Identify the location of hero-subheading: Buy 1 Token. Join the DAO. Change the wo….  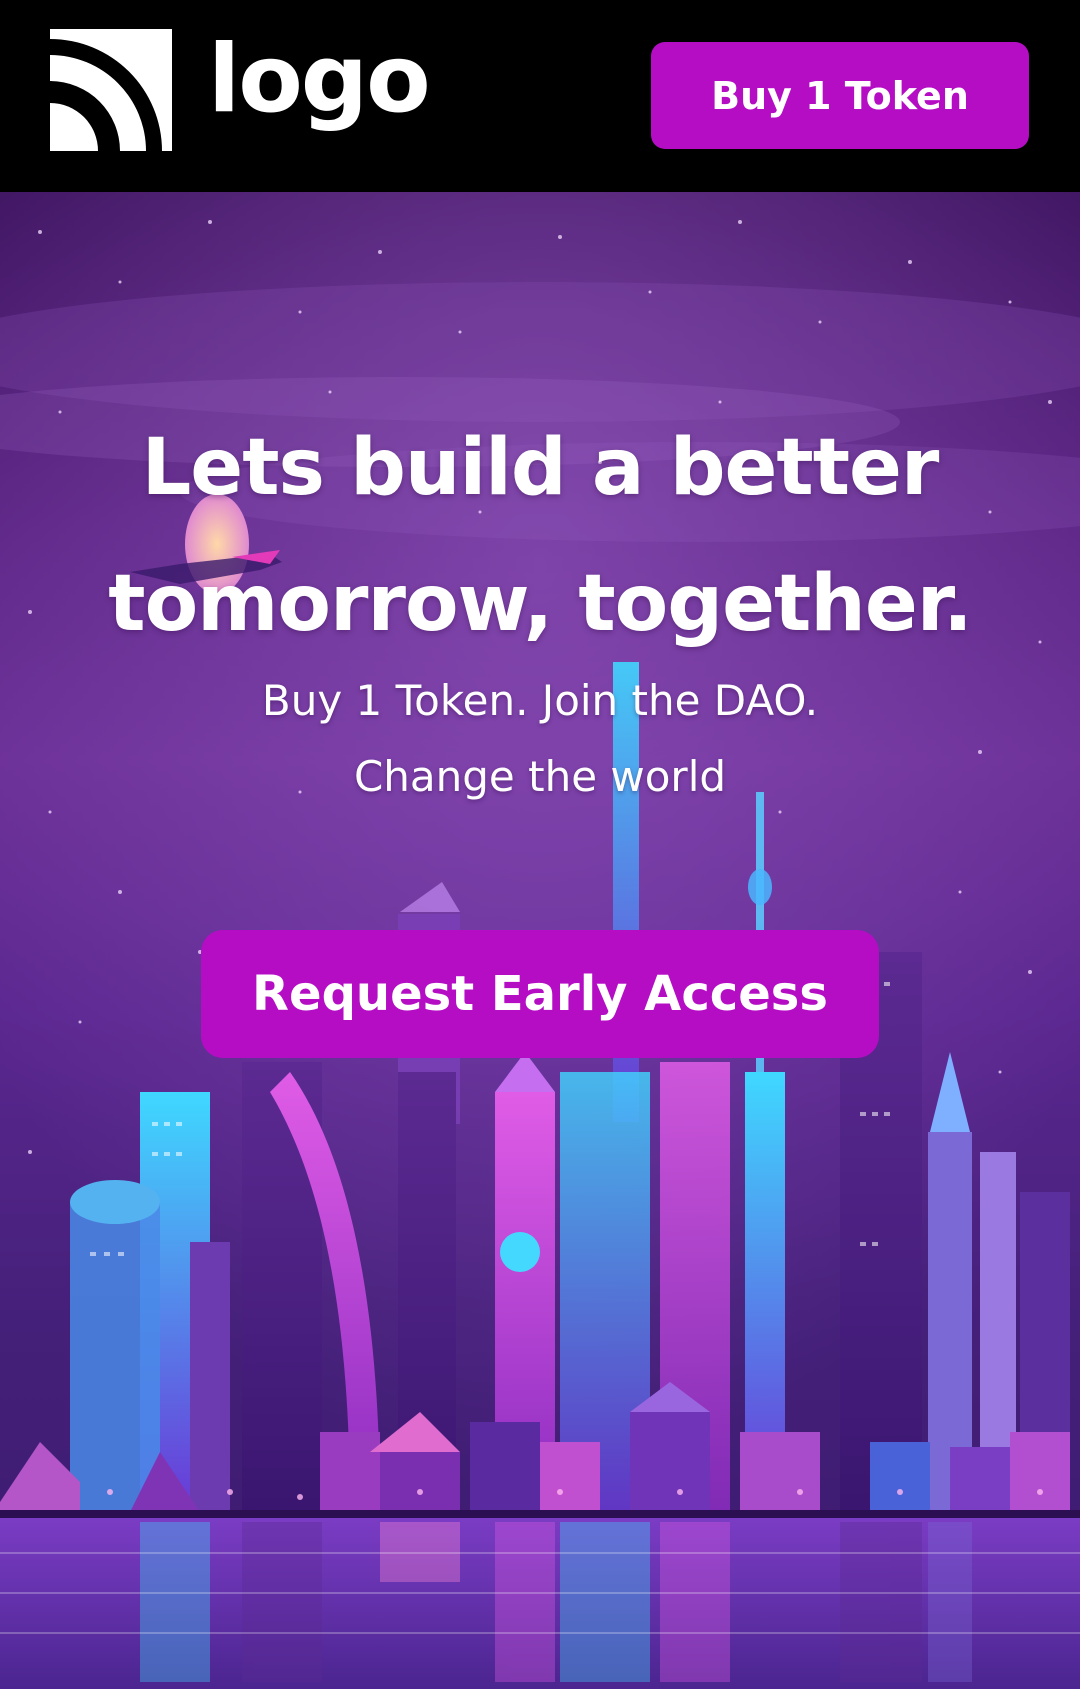
(540, 739).